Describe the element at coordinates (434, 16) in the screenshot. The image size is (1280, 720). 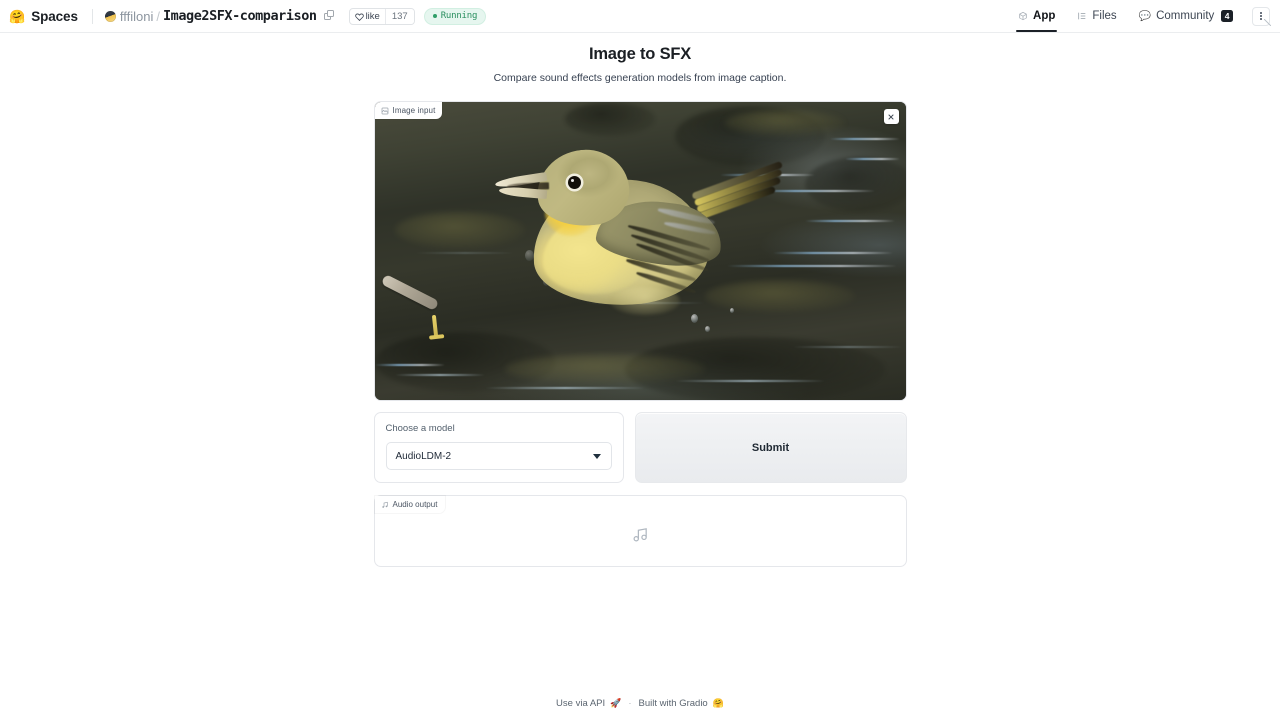
I see `status-dot-icon` at that location.